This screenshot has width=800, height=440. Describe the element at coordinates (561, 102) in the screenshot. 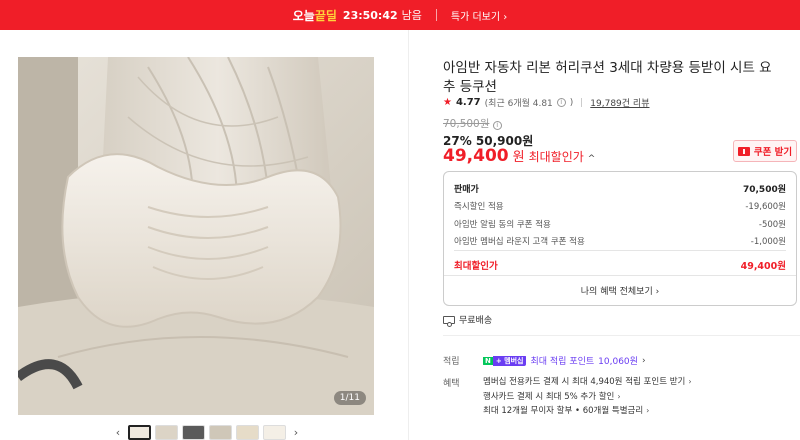

I see `info-icon: i` at that location.